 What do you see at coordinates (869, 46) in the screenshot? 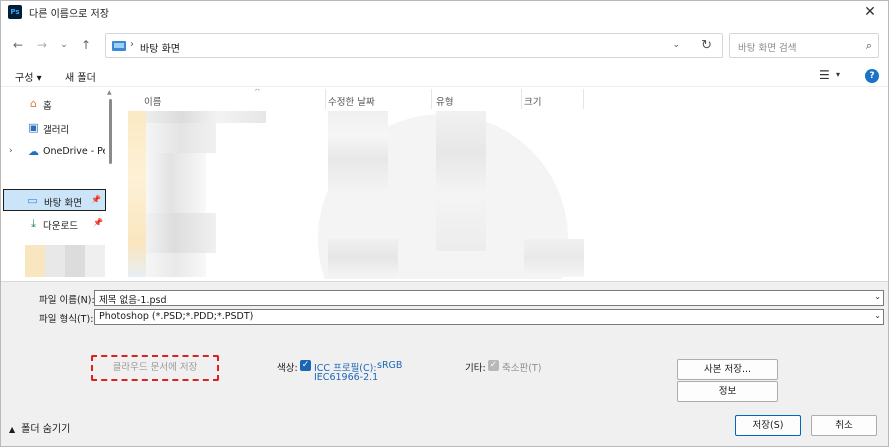
I see `search-icon: ⌕` at bounding box center [869, 46].